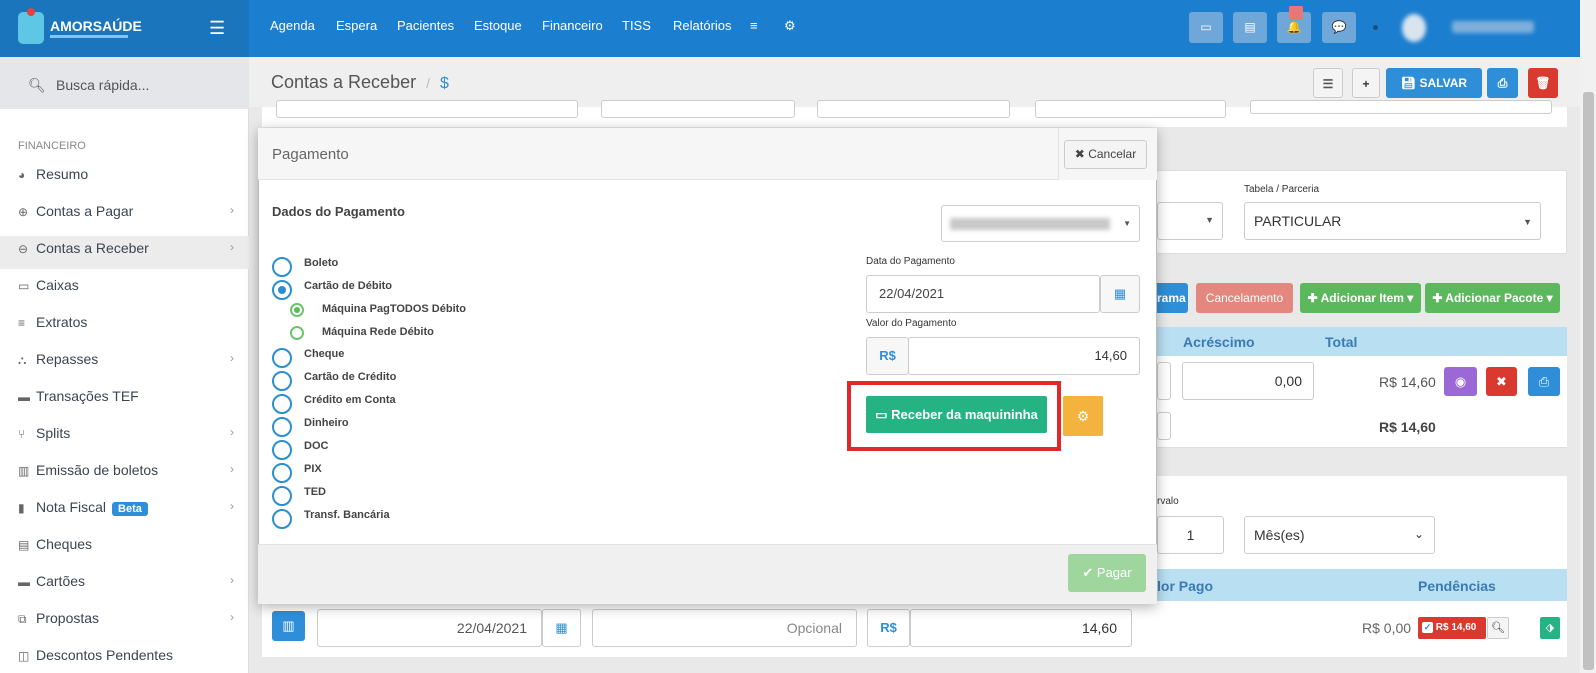  Describe the element at coordinates (128, 472) in the screenshot. I see `sidebar-item-emissao-de-boletos: ▥ Emissão de boletos ›` at that location.